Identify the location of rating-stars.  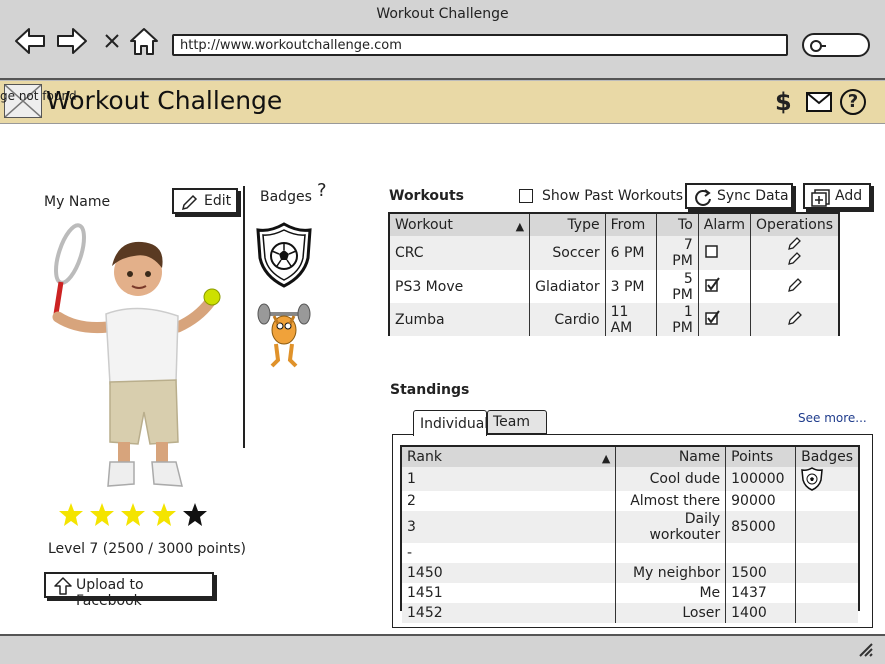
(136, 517).